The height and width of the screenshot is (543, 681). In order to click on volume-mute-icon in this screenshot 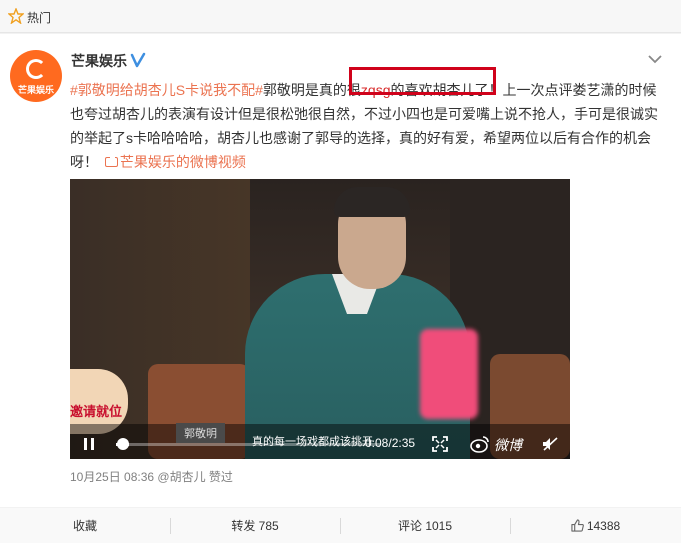, I will do `click(550, 444)`.